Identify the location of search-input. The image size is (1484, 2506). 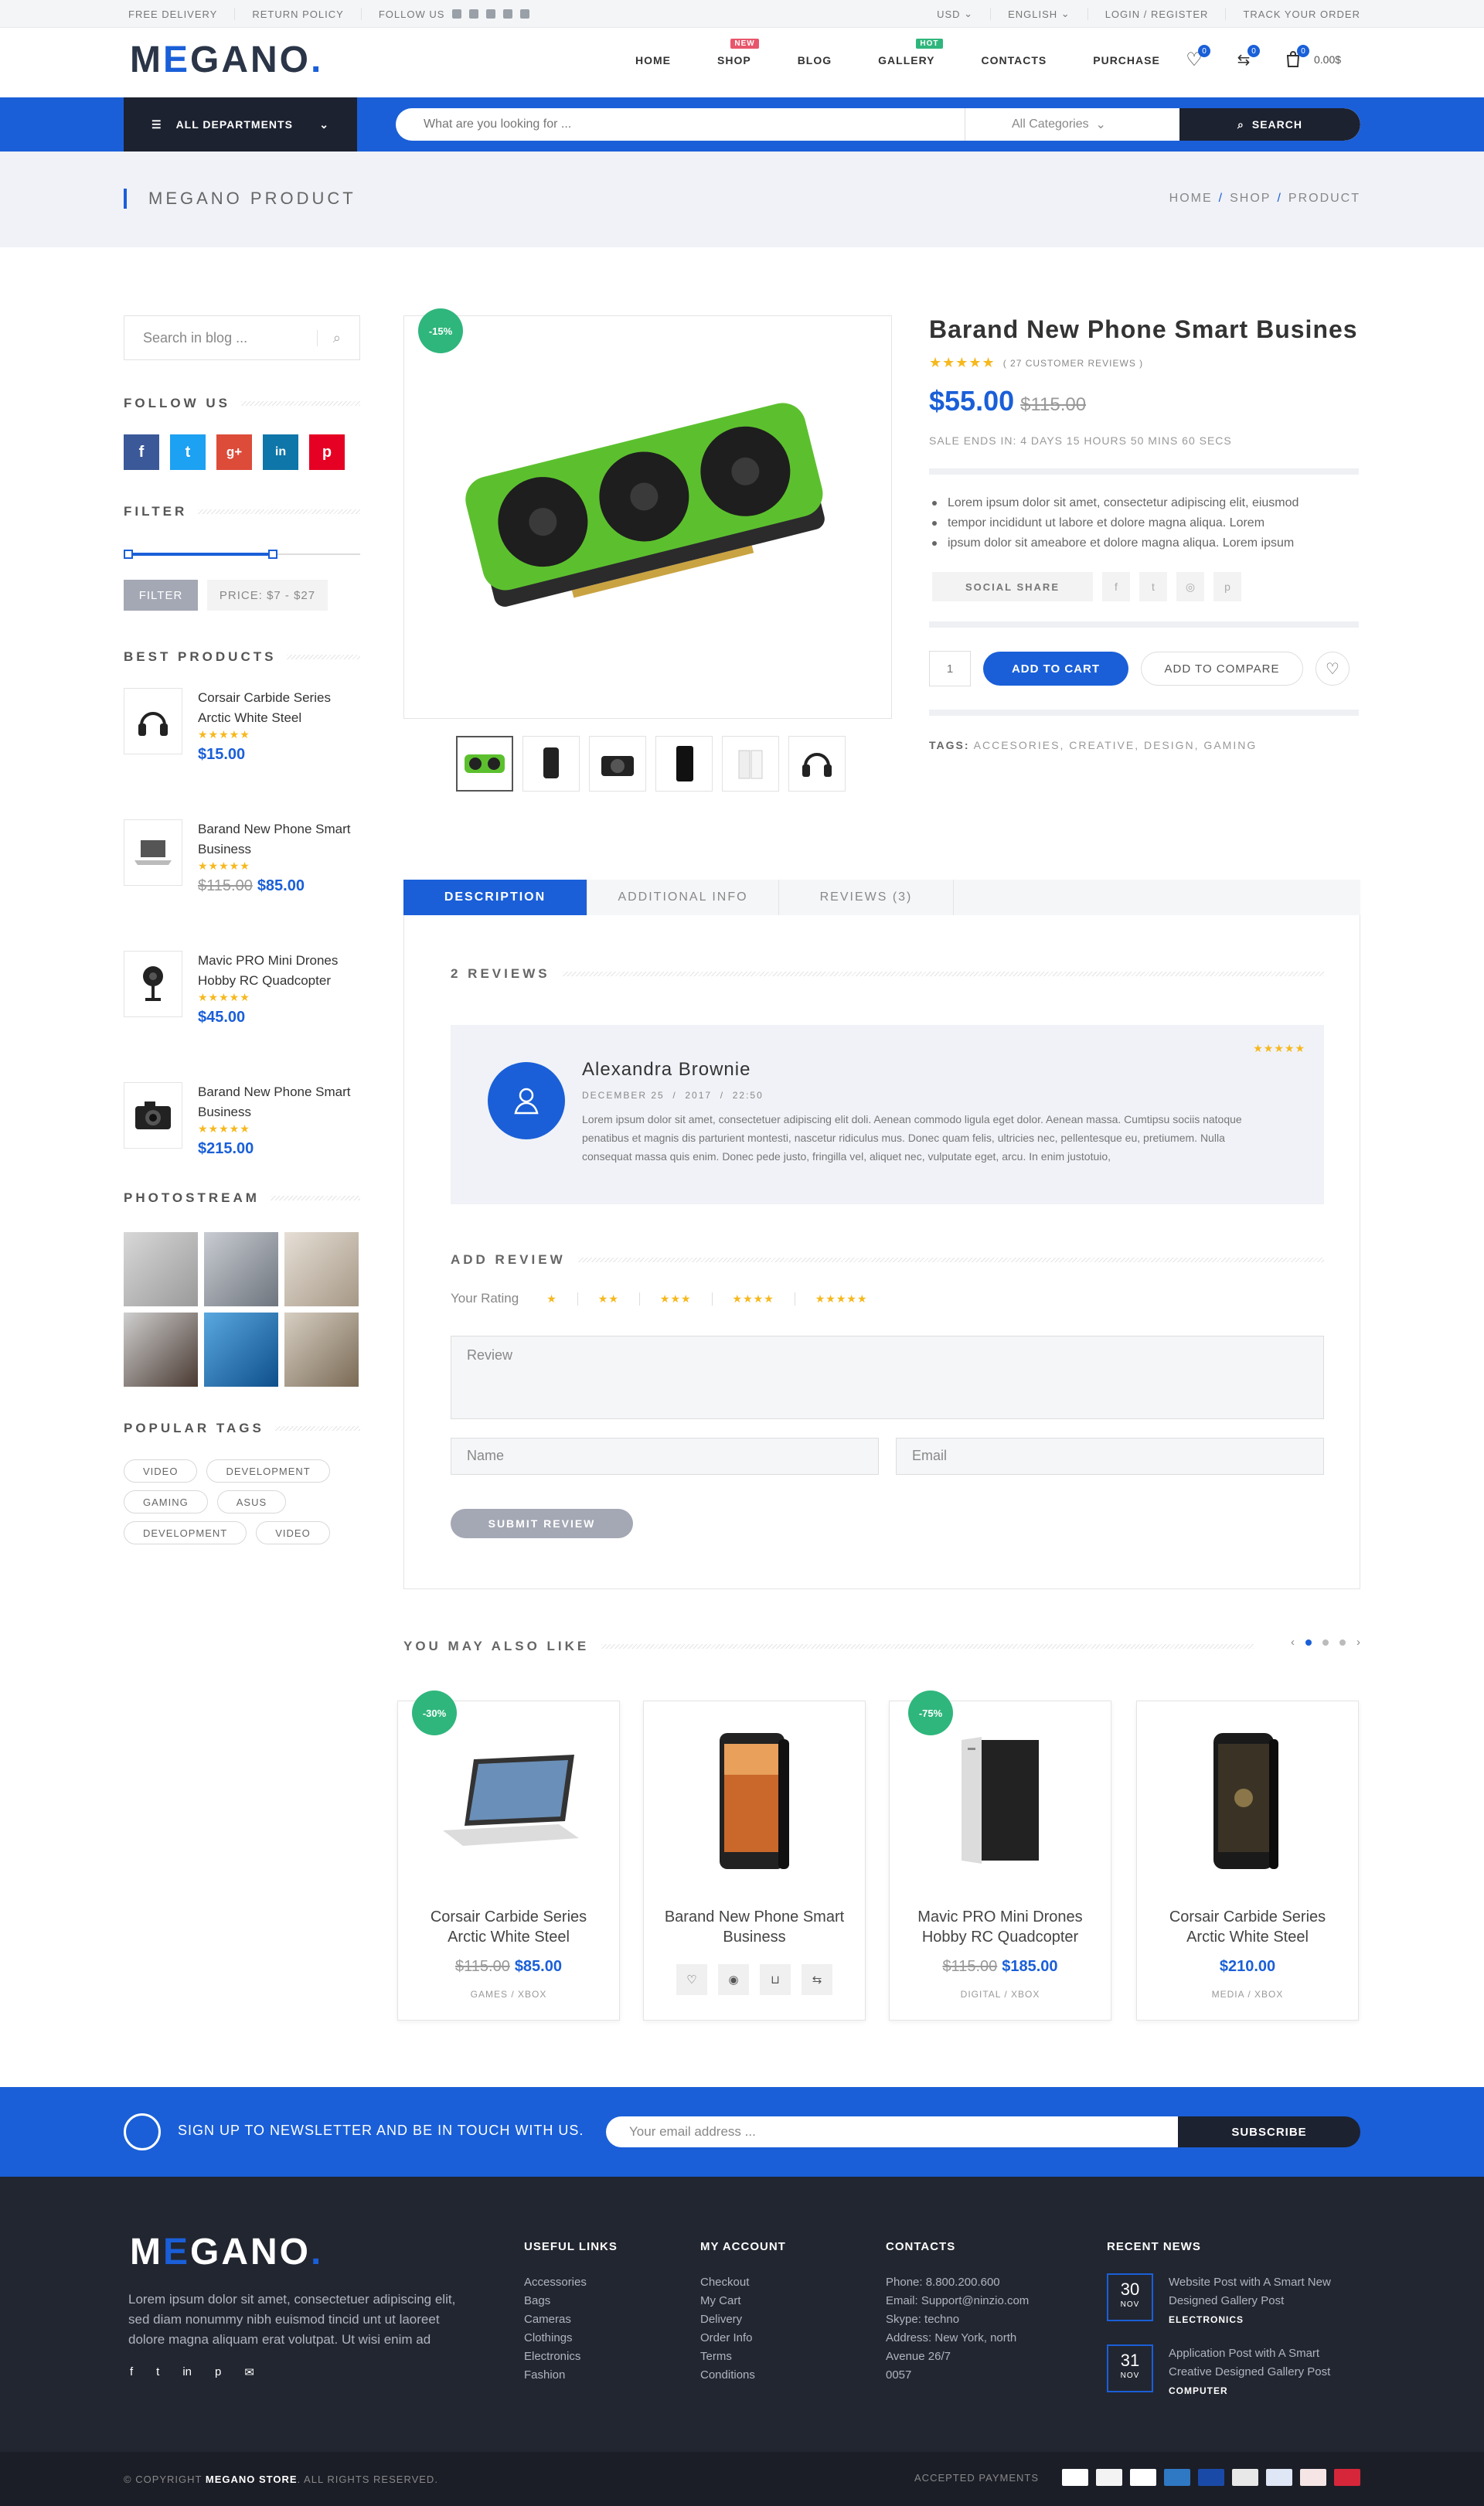
(680, 124).